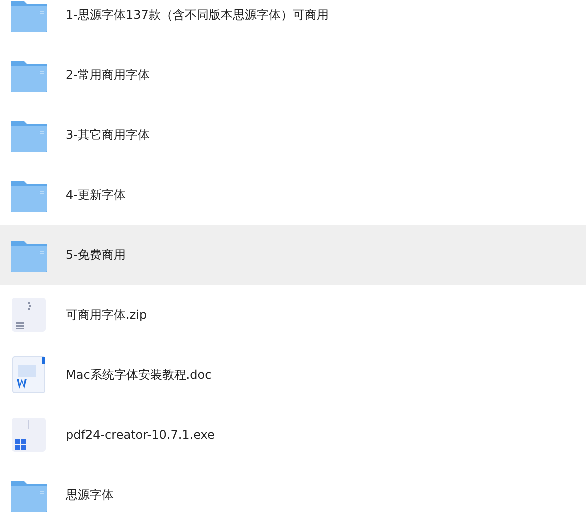 The height and width of the screenshot is (524, 586). I want to click on file-name: 4-更新字体, so click(96, 195).